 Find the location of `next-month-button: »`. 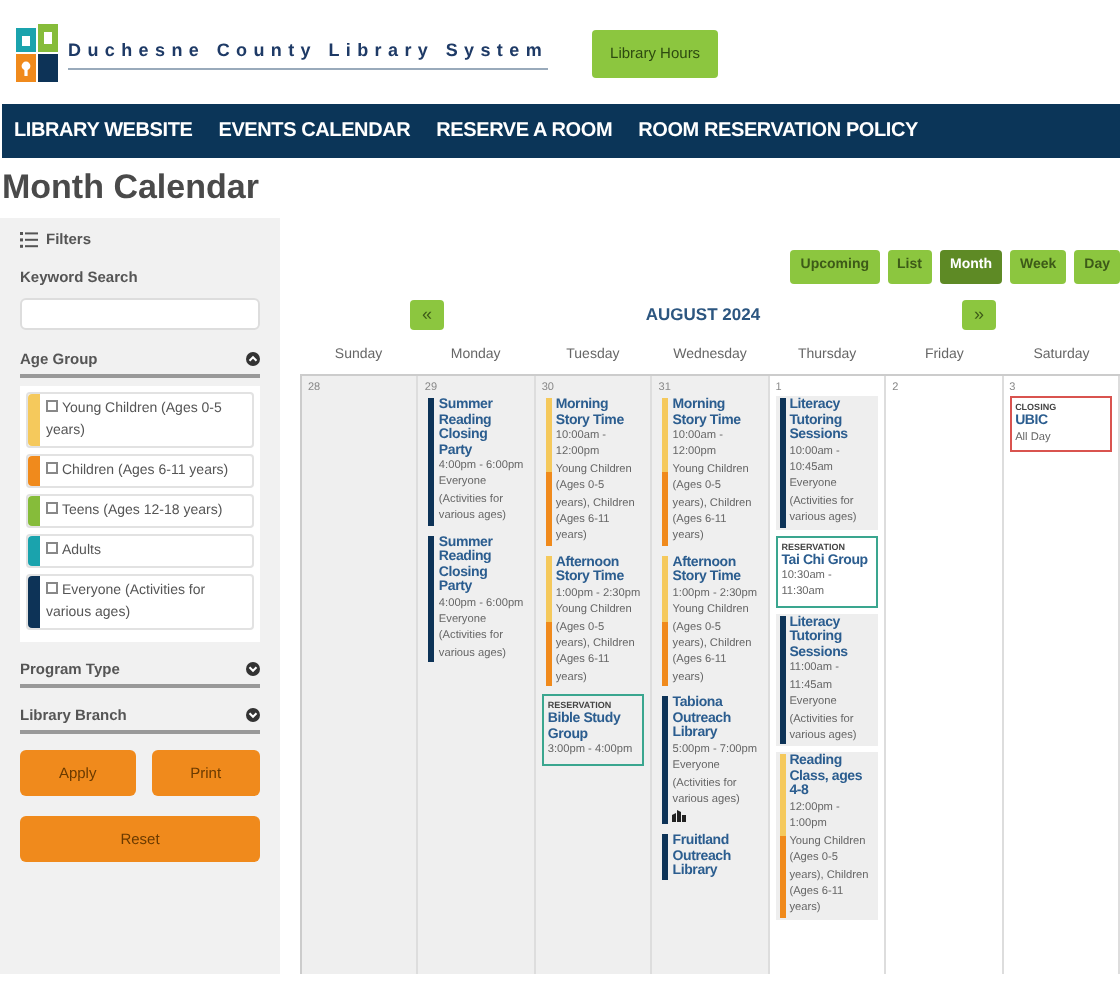

next-month-button: » is located at coordinates (978, 314).